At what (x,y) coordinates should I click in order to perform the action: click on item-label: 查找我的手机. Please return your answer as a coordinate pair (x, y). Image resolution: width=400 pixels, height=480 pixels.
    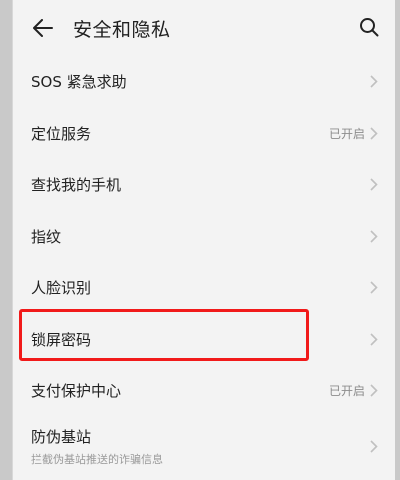
    Looking at the image, I should click on (76, 185).